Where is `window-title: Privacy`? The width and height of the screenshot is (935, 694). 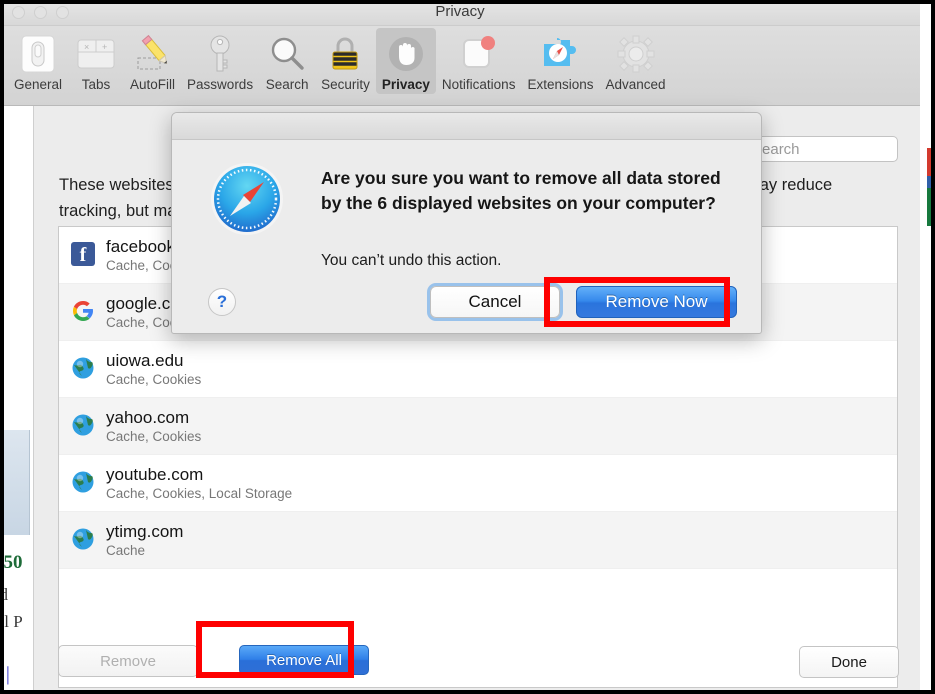 window-title: Privacy is located at coordinates (460, 11).